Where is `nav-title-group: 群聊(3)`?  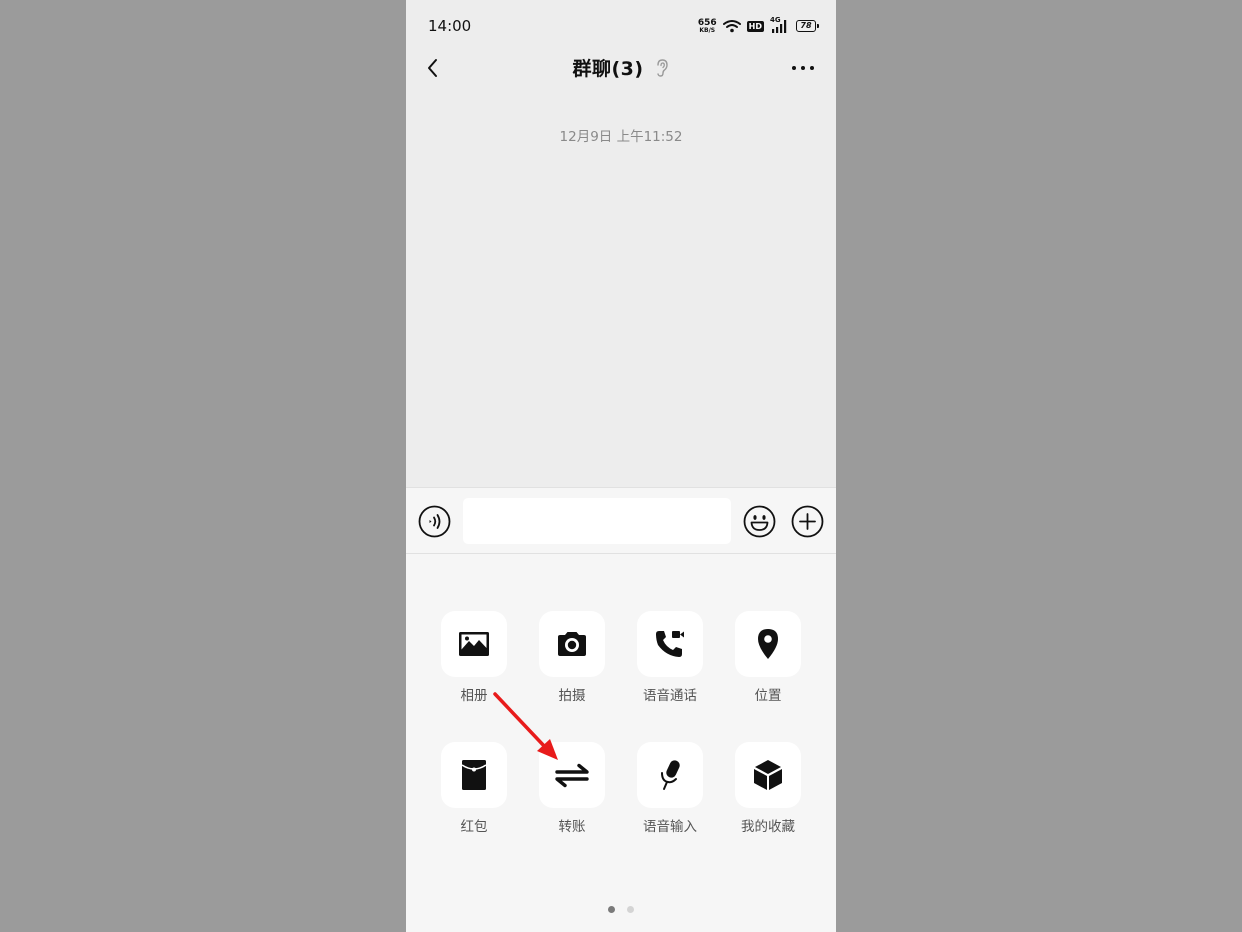
nav-title-group: 群聊(3) is located at coordinates (621, 67).